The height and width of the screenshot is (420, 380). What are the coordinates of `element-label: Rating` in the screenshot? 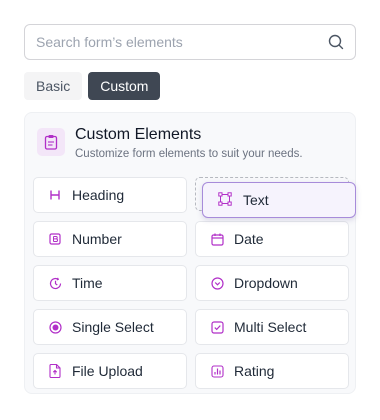 It's located at (254, 371).